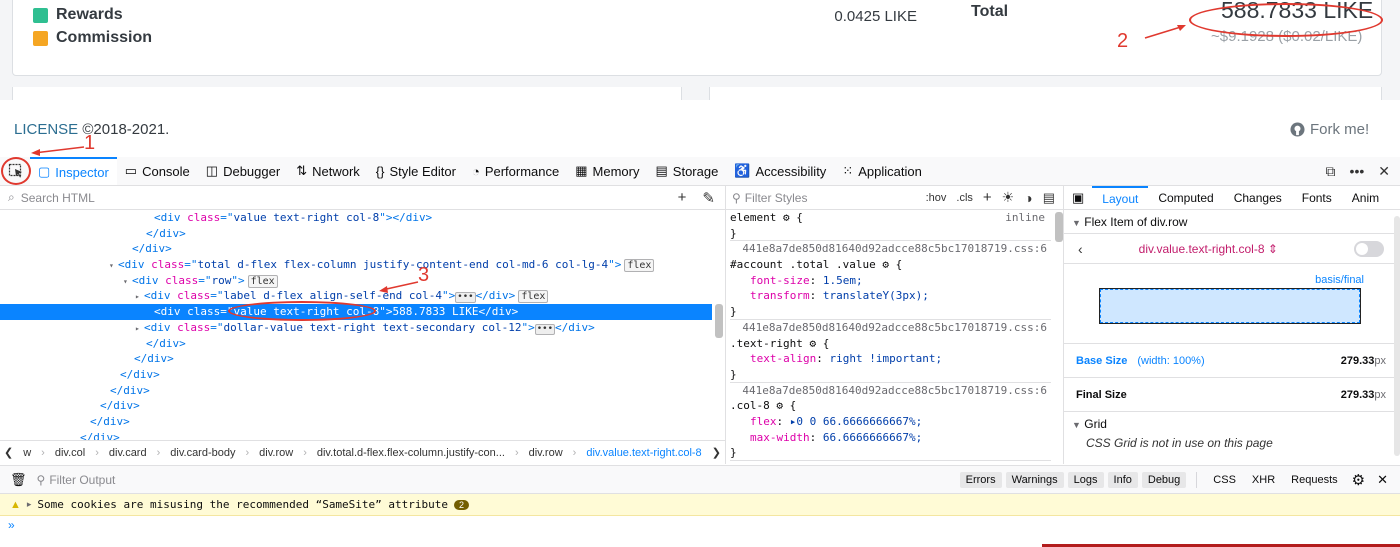  Describe the element at coordinates (356, 281) in the screenshot. I see `markup-node: ▾ <div class="row"> flex` at that location.